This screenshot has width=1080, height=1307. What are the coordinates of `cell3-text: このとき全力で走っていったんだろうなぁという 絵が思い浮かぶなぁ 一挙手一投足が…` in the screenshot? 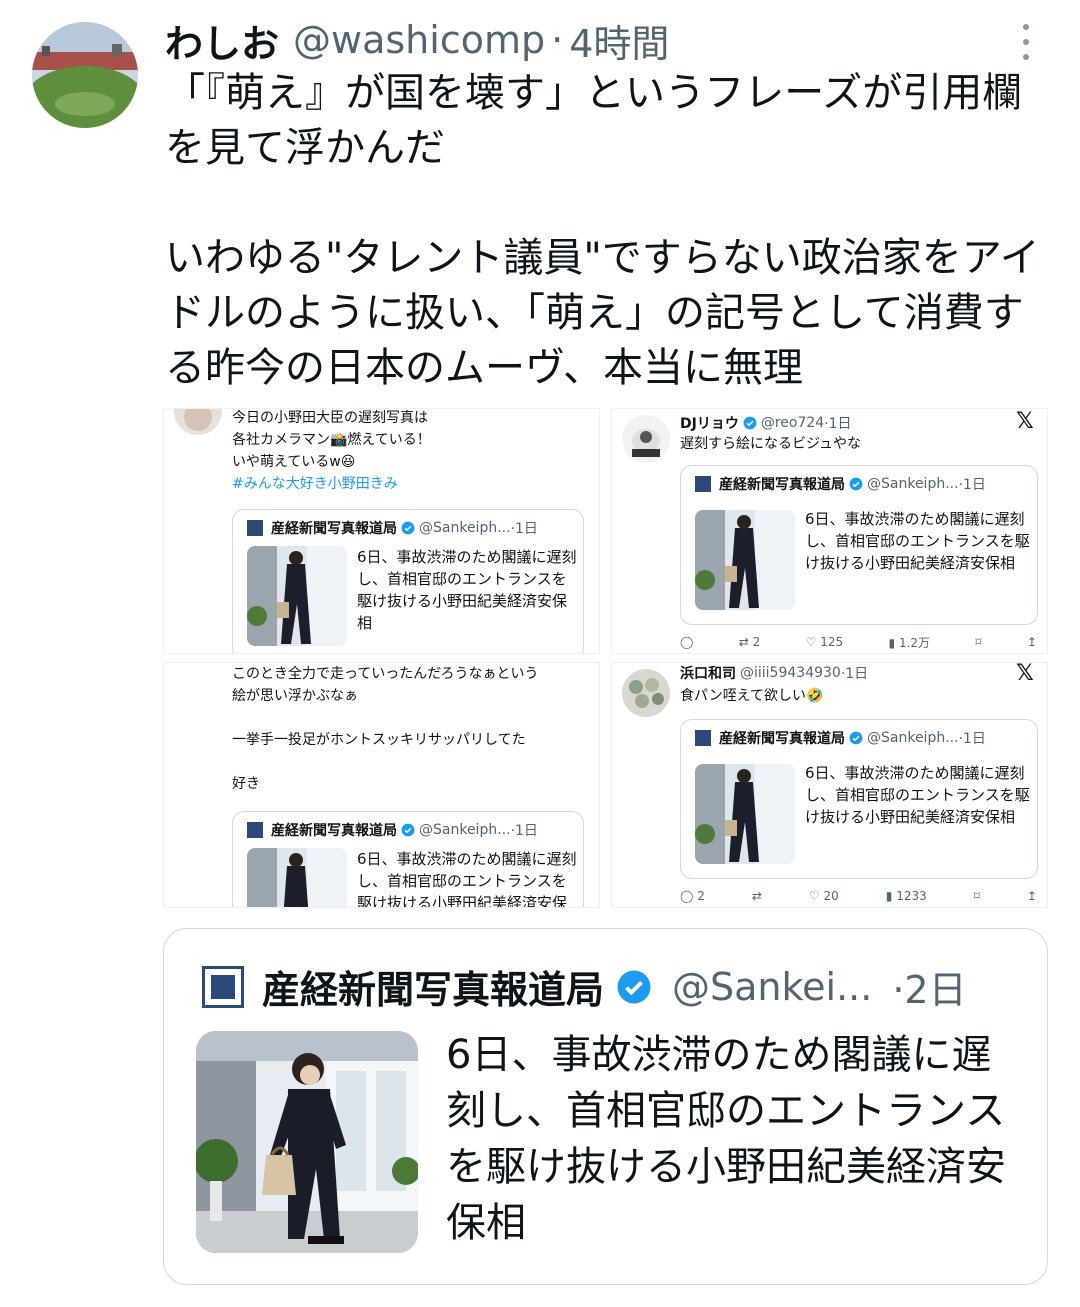 It's located at (385, 729).